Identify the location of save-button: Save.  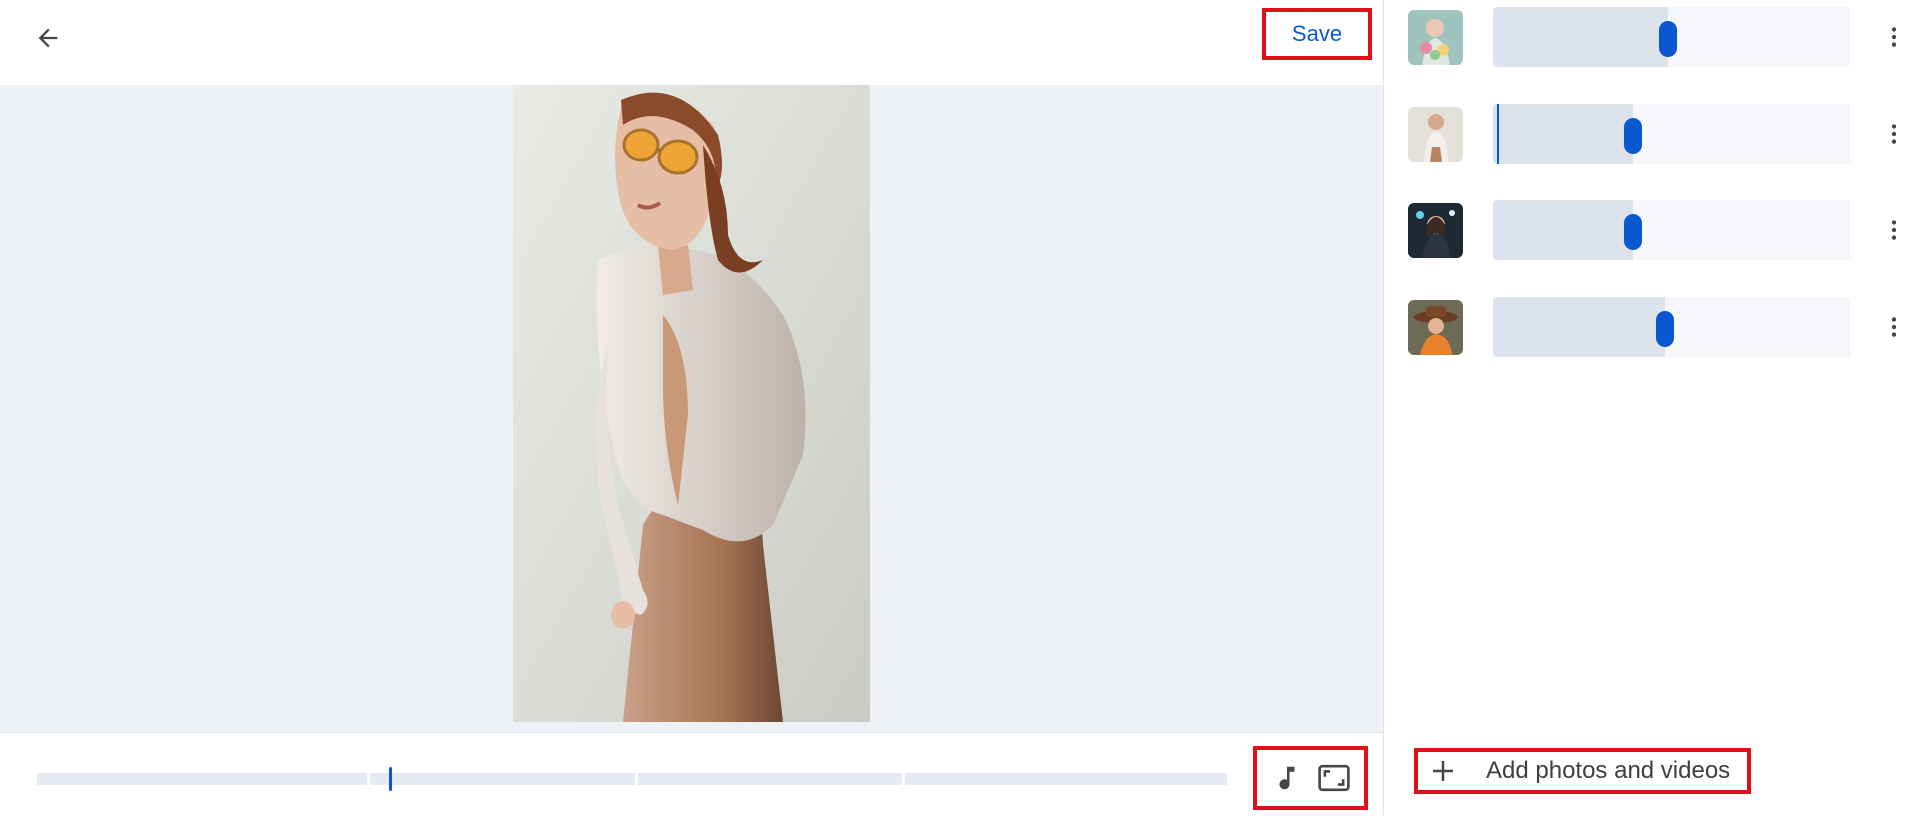
(1317, 34).